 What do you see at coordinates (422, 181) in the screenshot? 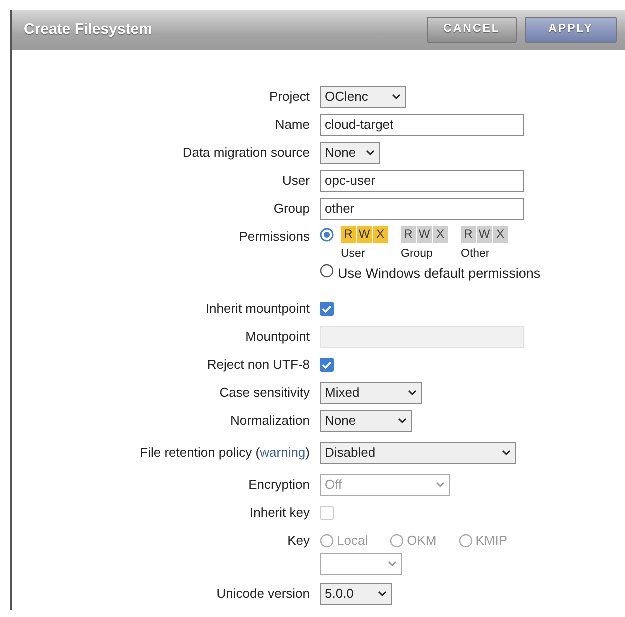
I see `text-field: opc-user` at bounding box center [422, 181].